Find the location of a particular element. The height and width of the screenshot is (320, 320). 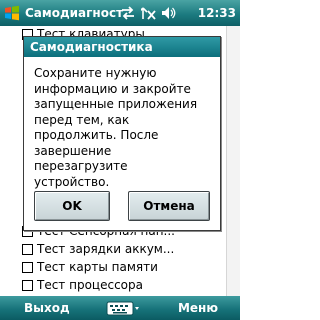

app-title: Самодиагност is located at coordinates (74, 13).